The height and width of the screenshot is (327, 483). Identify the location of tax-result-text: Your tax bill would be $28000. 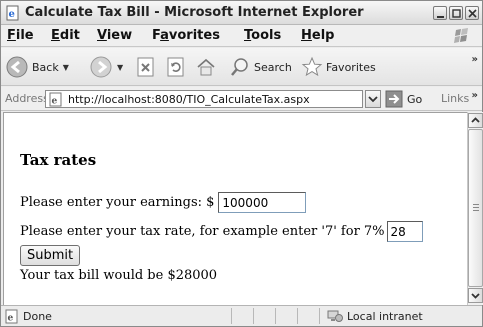
(119, 275).